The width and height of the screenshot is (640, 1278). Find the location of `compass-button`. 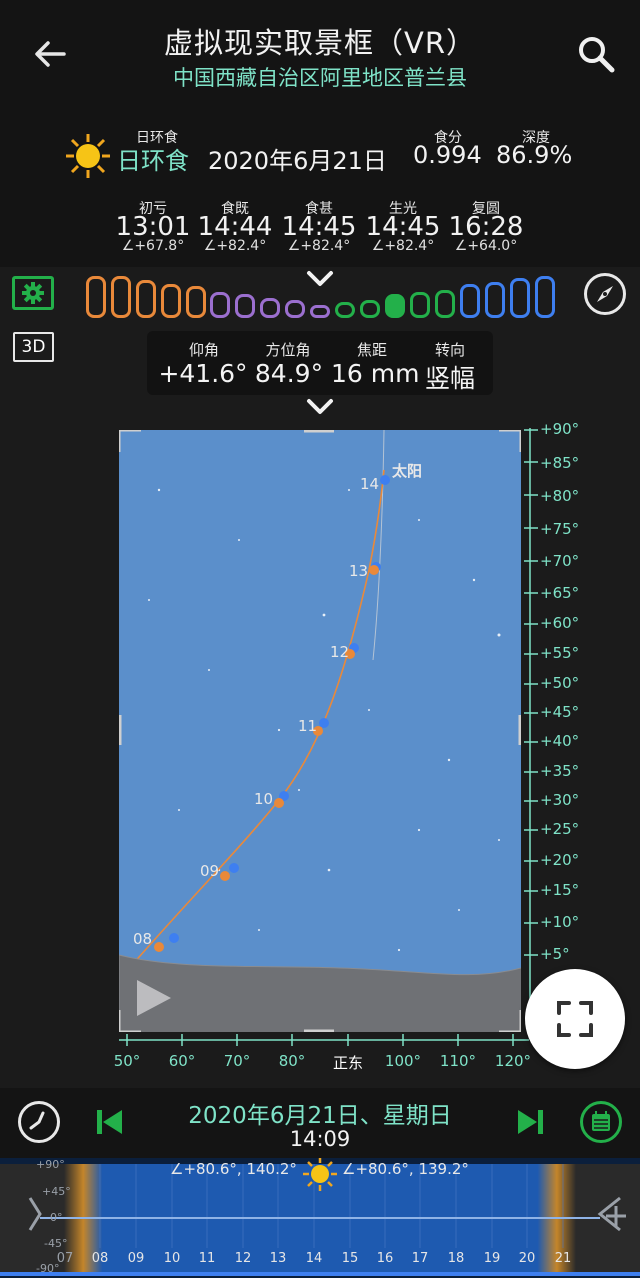

compass-button is located at coordinates (605, 294).